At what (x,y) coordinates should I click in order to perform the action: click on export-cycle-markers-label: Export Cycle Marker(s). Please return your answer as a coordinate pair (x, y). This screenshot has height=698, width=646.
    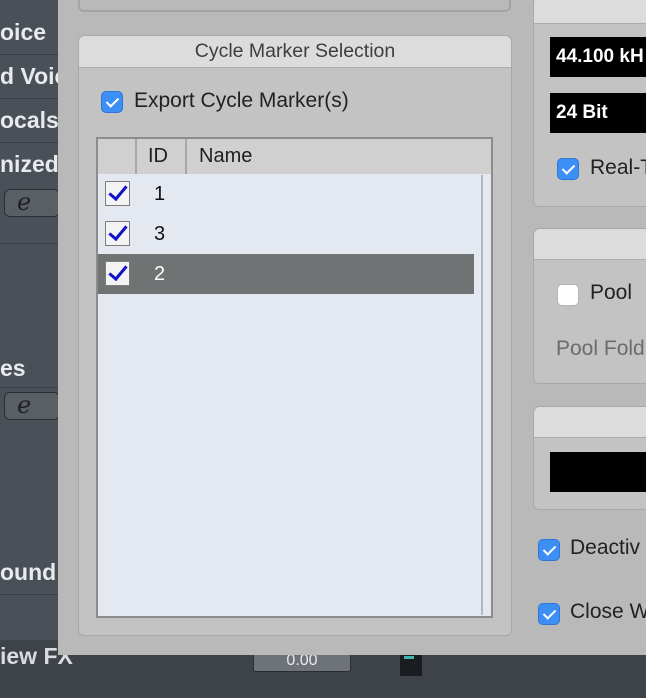
    Looking at the image, I should click on (241, 100).